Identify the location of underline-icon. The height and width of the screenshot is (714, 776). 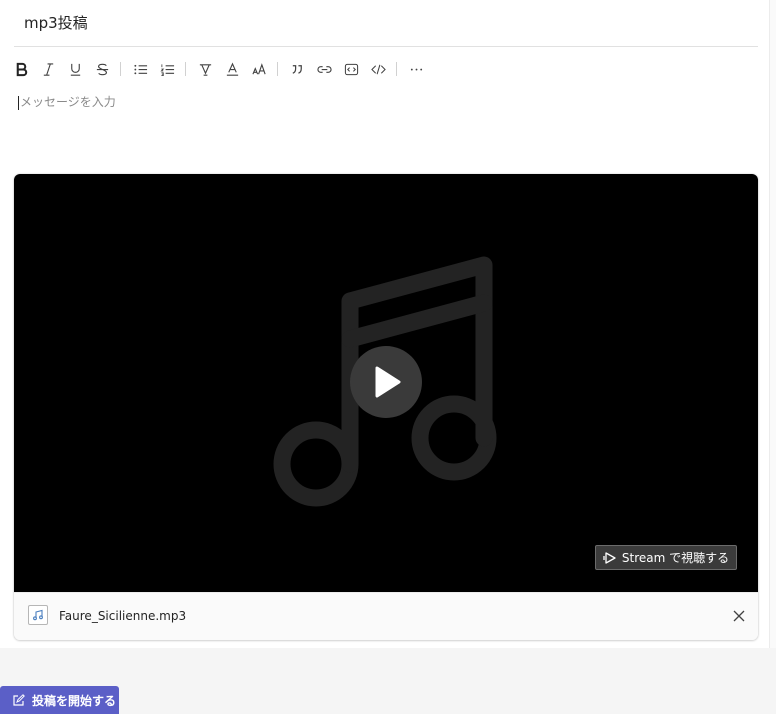
(75, 69).